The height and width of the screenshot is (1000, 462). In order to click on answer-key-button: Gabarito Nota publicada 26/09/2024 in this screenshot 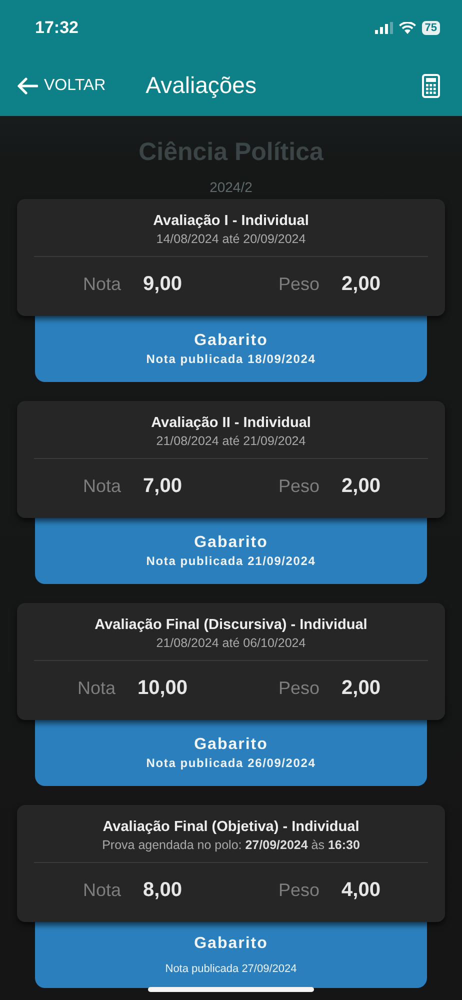, I will do `click(231, 753)`.